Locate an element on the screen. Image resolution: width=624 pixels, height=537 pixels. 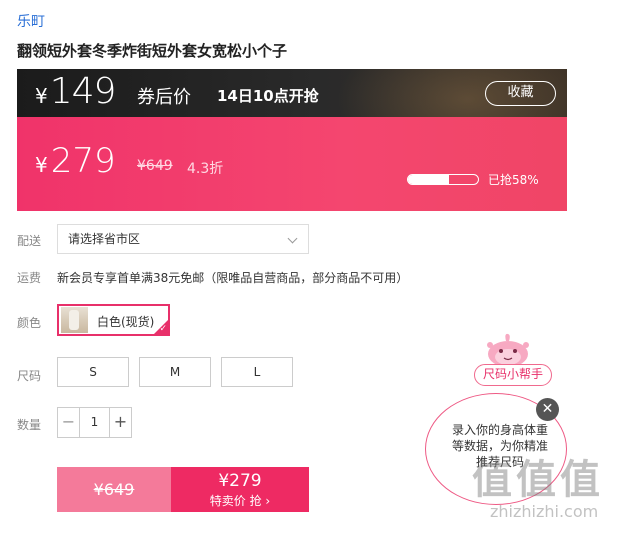
buy-action-label: 特卖价 抢 › is located at coordinates (240, 501).